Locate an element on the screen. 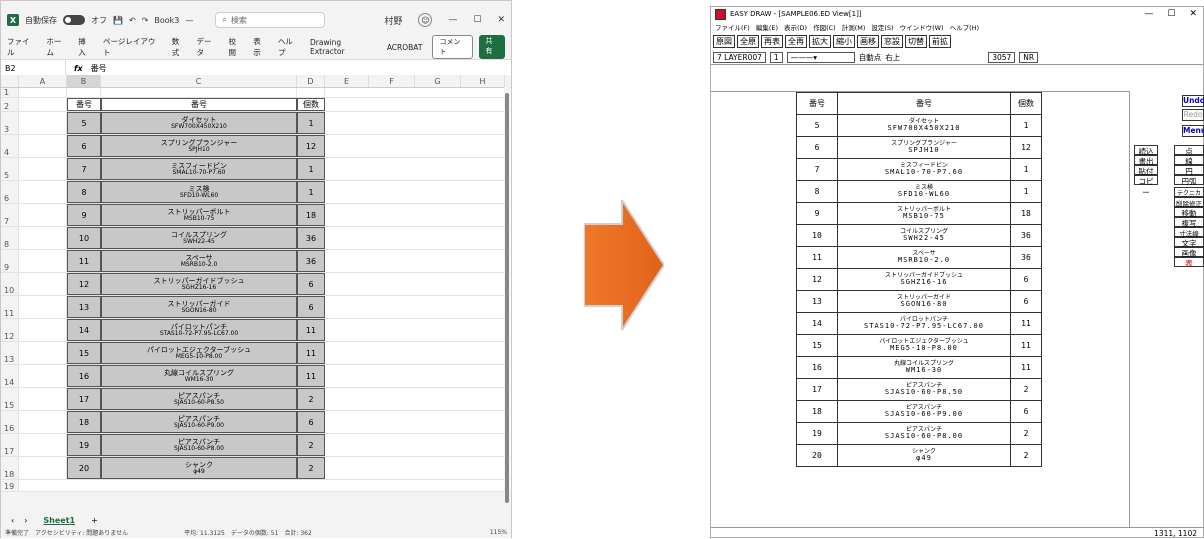  column-header: A is located at coordinates (43, 81).